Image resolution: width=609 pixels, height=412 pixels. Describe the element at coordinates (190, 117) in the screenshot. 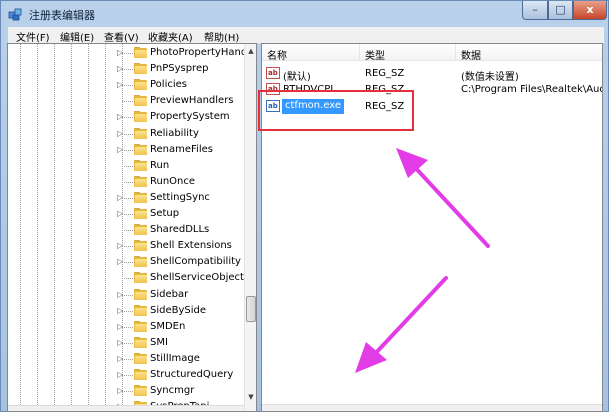

I see `tree-item-label: PropertySystem` at that location.